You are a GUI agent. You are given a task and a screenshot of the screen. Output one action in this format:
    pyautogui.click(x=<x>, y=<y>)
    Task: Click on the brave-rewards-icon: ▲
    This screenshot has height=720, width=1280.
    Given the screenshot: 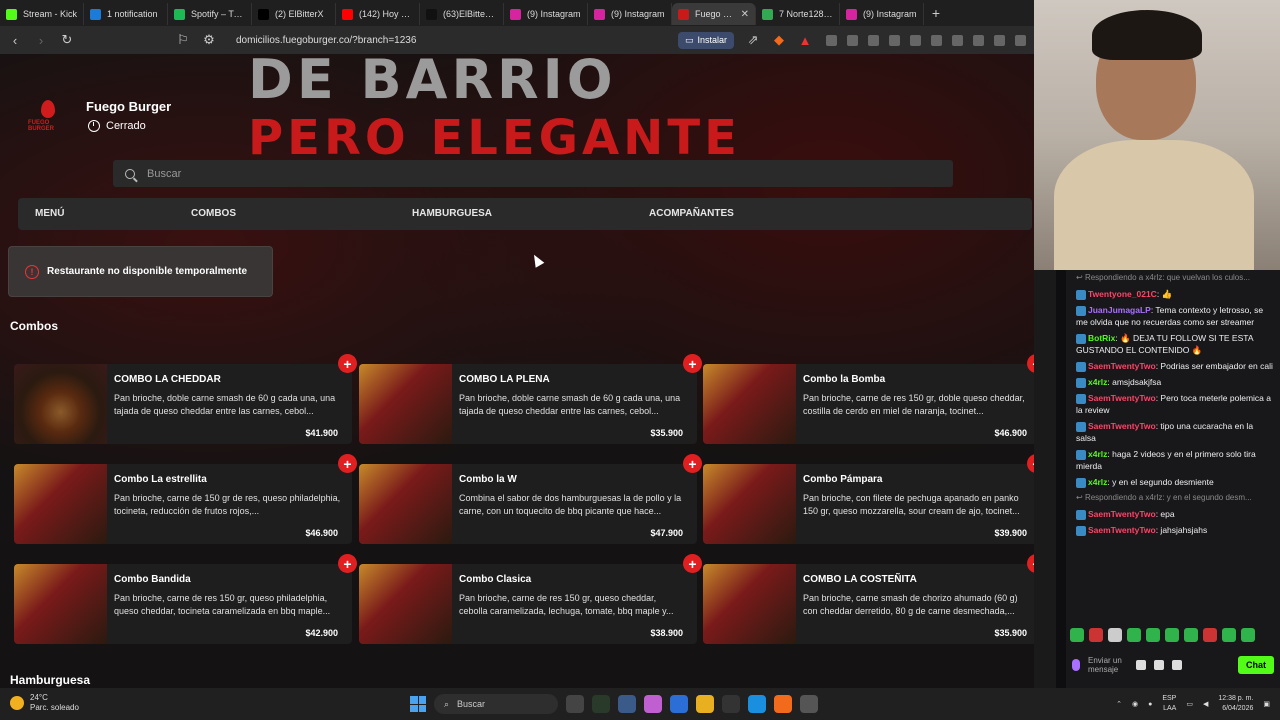 What is the action you would take?
    pyautogui.click(x=805, y=40)
    